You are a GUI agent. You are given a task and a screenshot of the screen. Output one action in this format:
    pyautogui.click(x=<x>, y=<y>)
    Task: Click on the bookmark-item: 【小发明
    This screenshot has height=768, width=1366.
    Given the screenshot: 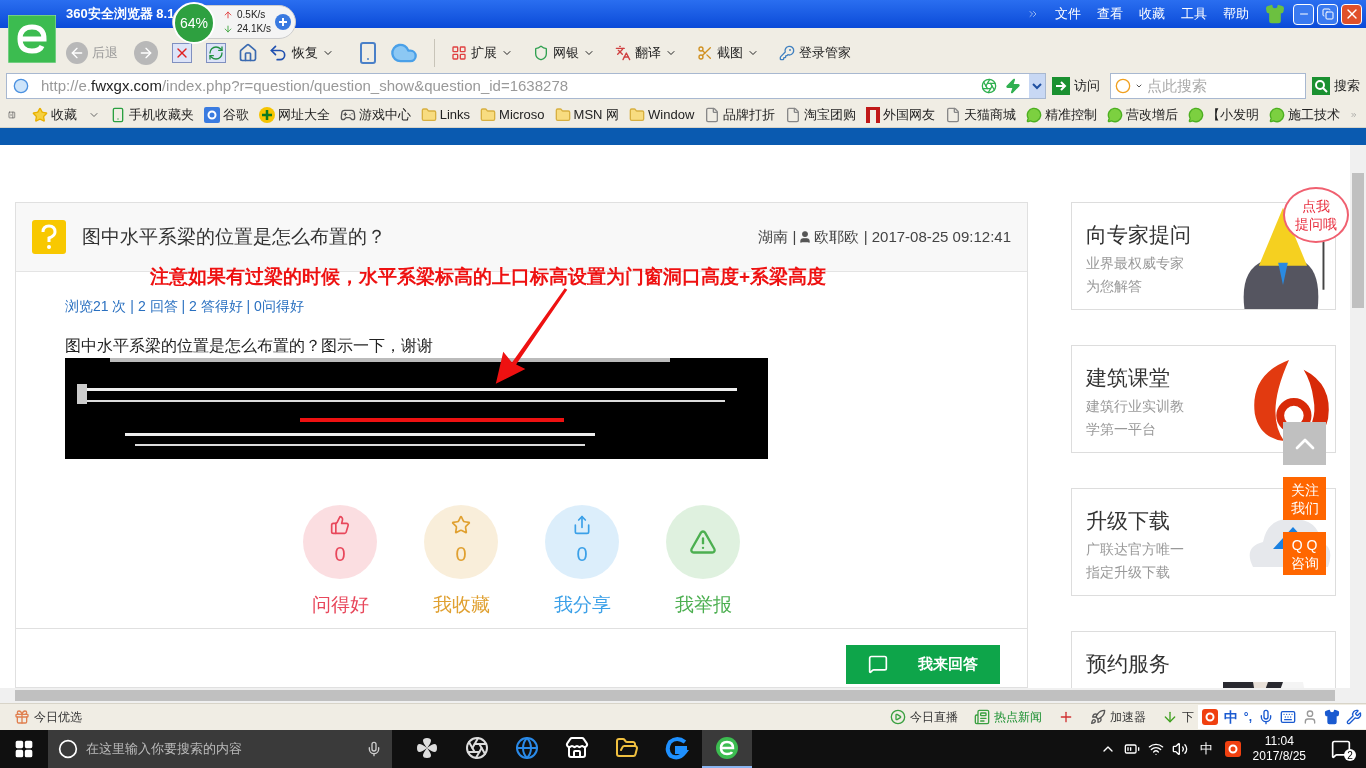 What is the action you would take?
    pyautogui.click(x=1224, y=114)
    